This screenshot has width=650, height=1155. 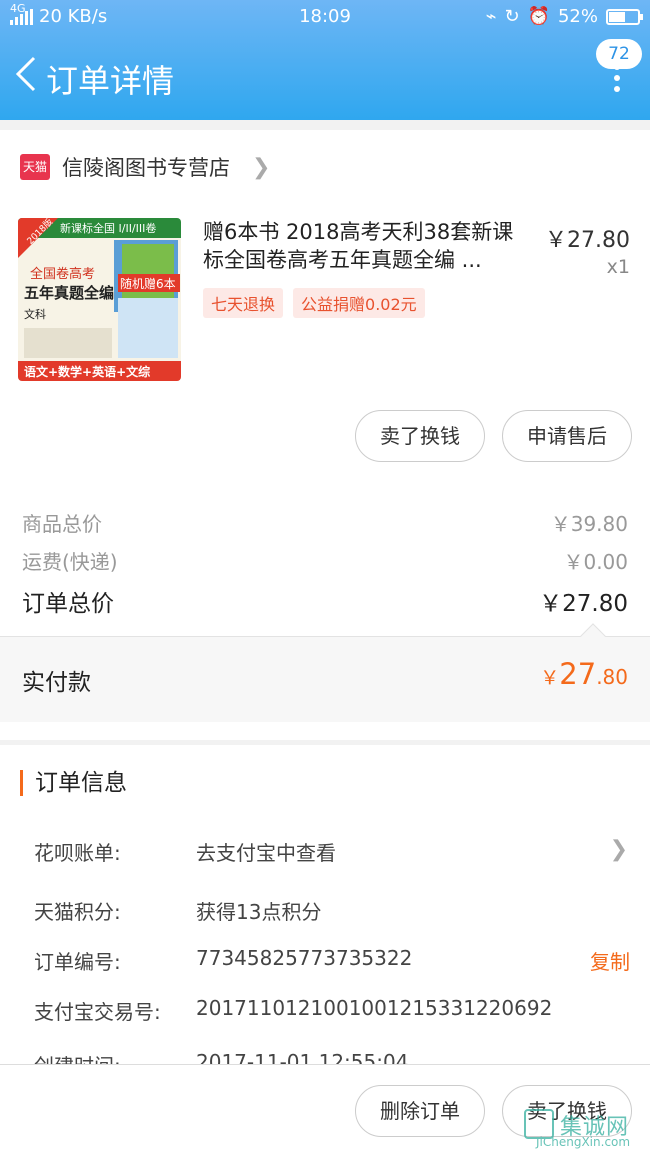 I want to click on info-value: 去支付宝中查看, so click(x=266, y=853).